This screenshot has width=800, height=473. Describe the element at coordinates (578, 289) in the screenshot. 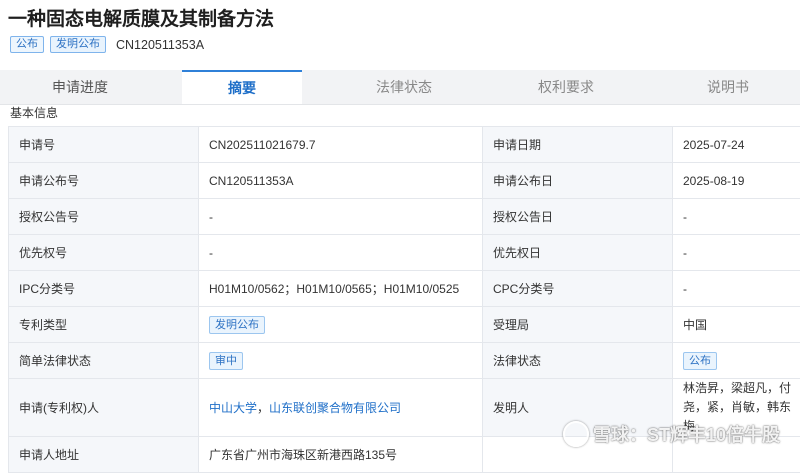

I see `label-cpc-class: CPC分类号` at that location.